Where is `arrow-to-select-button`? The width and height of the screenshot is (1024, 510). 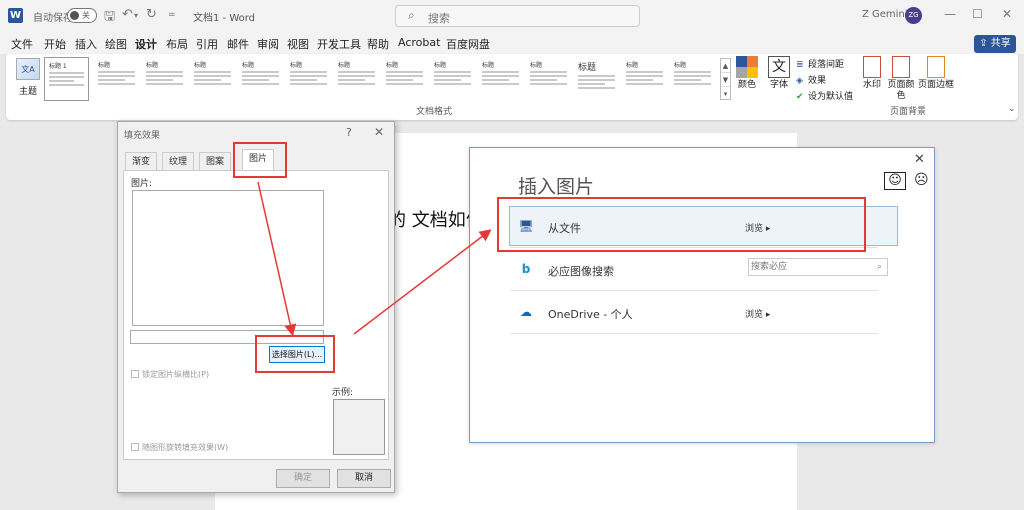 arrow-to-select-button is located at coordinates (277, 259).